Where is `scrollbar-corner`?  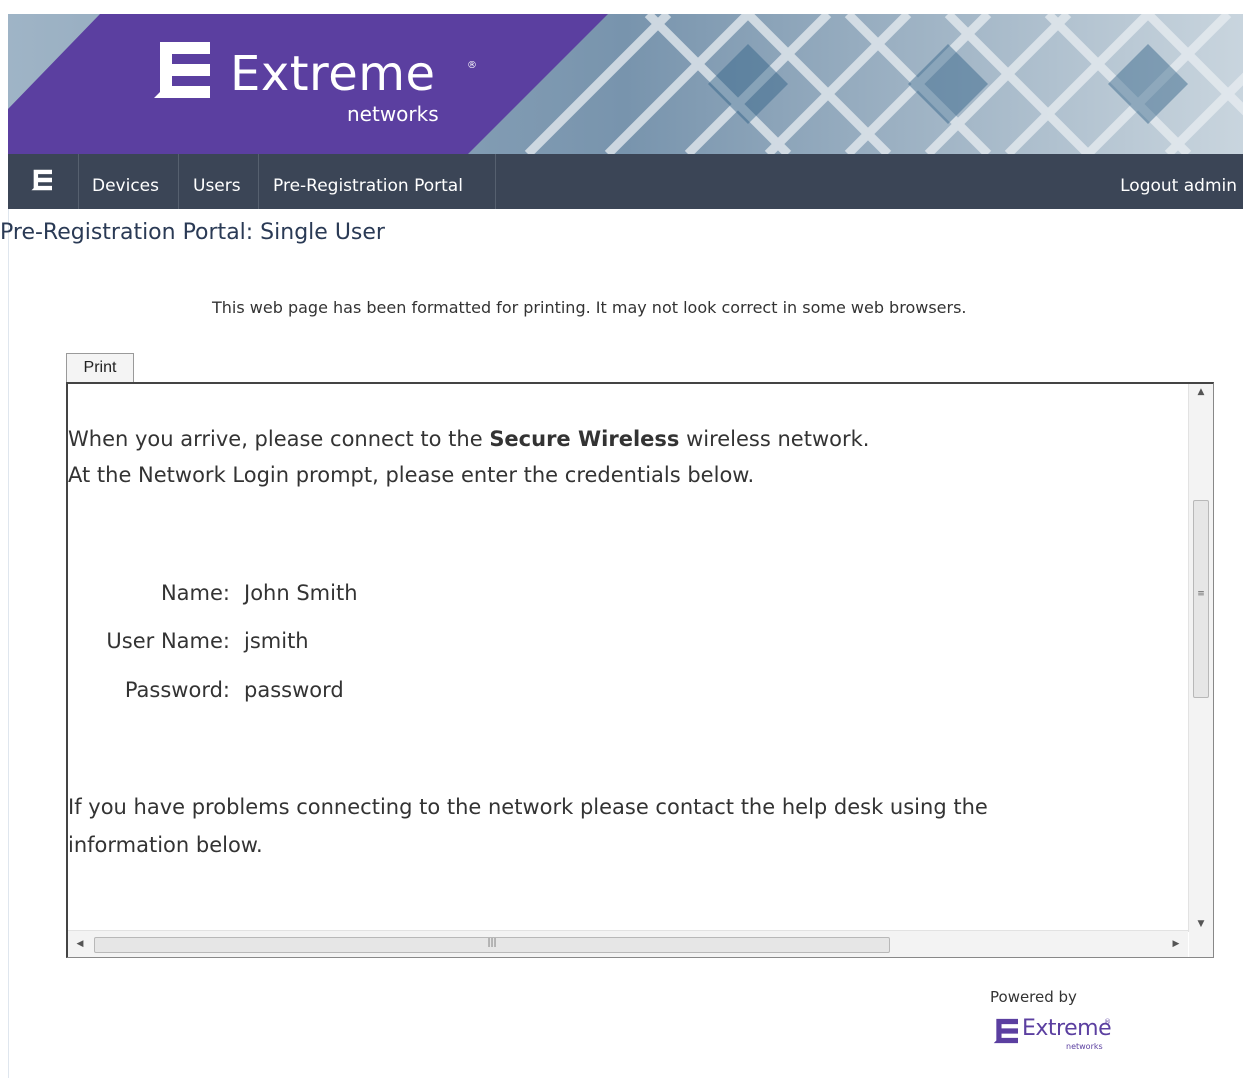 scrollbar-corner is located at coordinates (1201, 944).